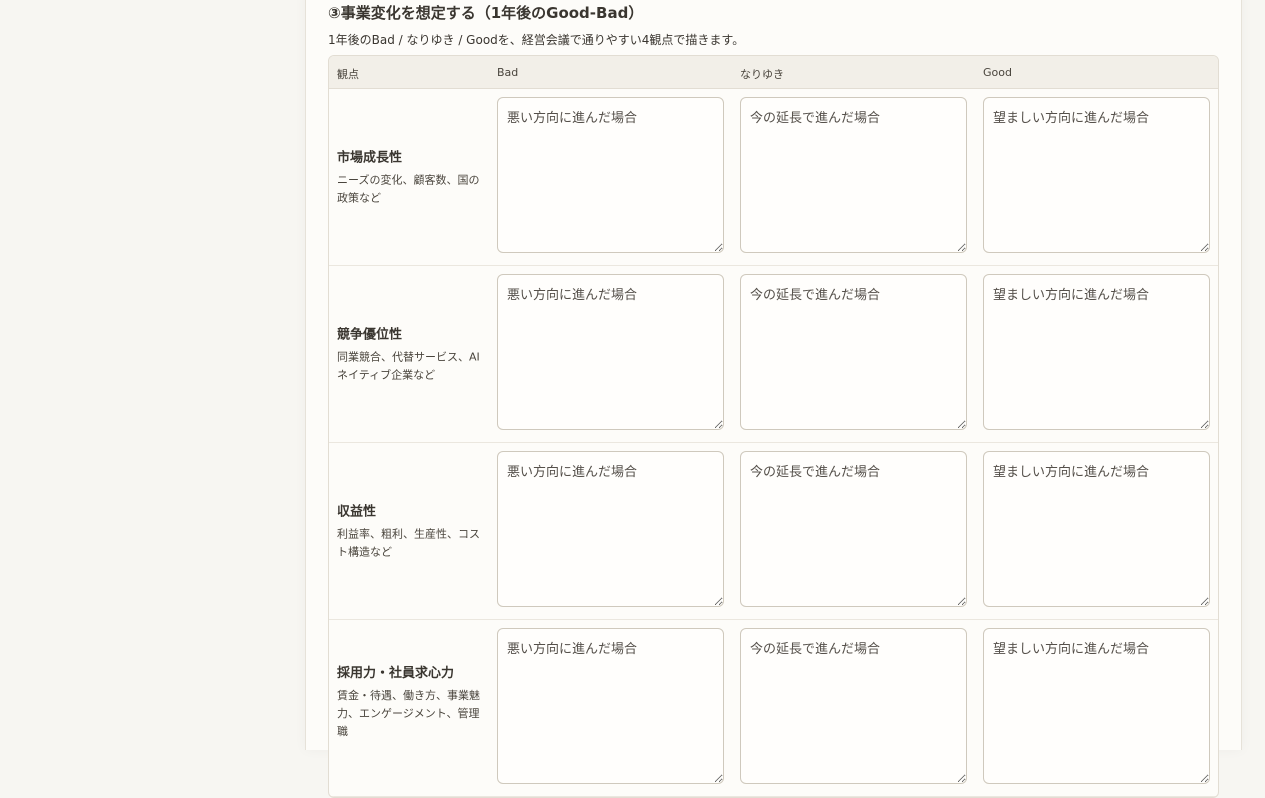 The width and height of the screenshot is (1265, 798). Describe the element at coordinates (370, 335) in the screenshot. I see `row-title: 競争優位性` at that location.